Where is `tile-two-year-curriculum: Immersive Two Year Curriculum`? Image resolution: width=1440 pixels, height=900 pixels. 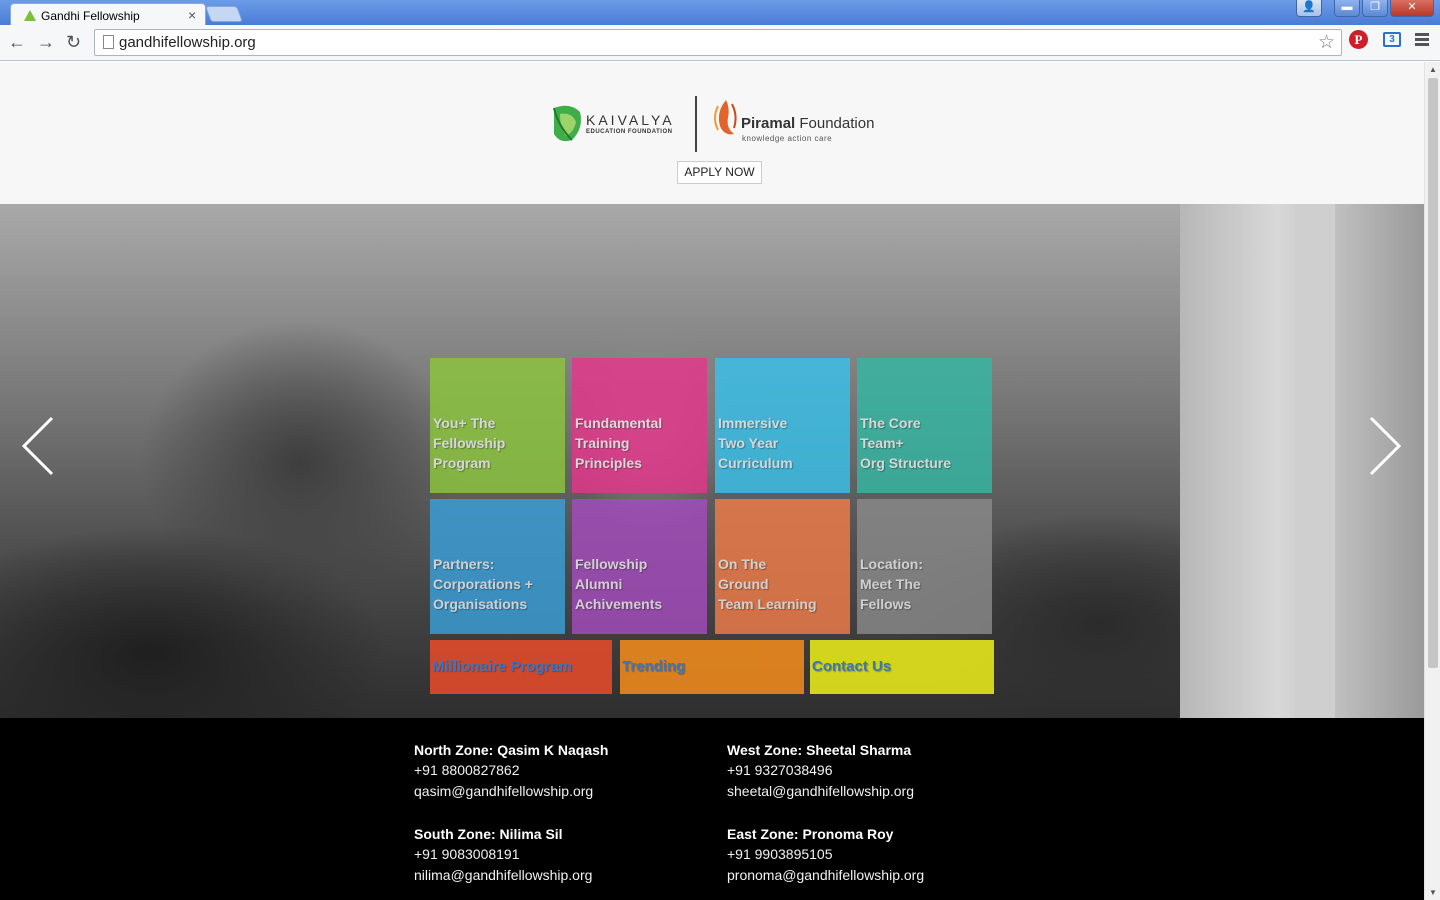
tile-two-year-curriculum: Immersive Two Year Curriculum is located at coordinates (782, 425).